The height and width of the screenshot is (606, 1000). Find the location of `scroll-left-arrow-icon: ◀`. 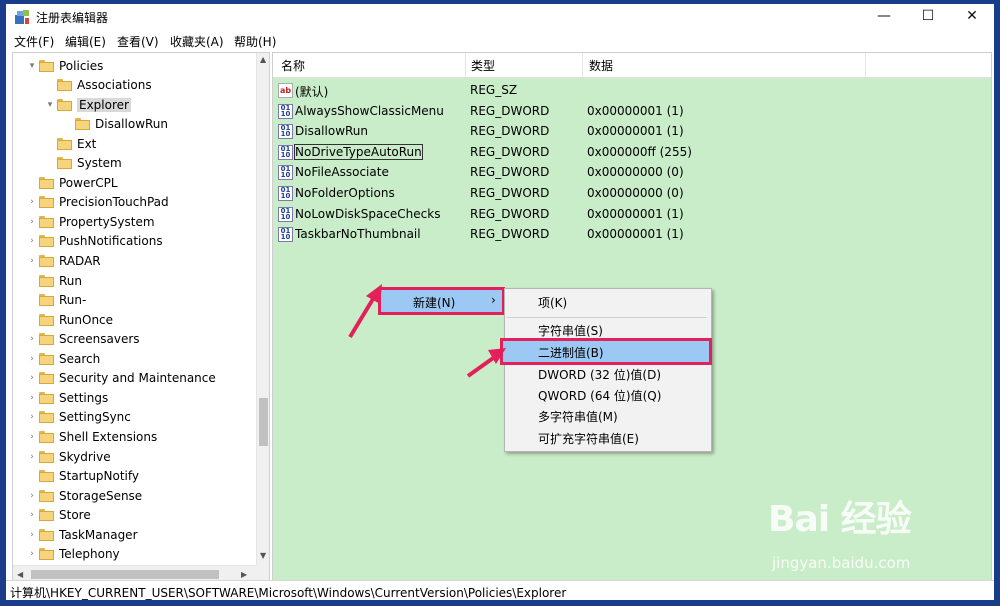

scroll-left-arrow-icon: ◀ is located at coordinates (20, 574).